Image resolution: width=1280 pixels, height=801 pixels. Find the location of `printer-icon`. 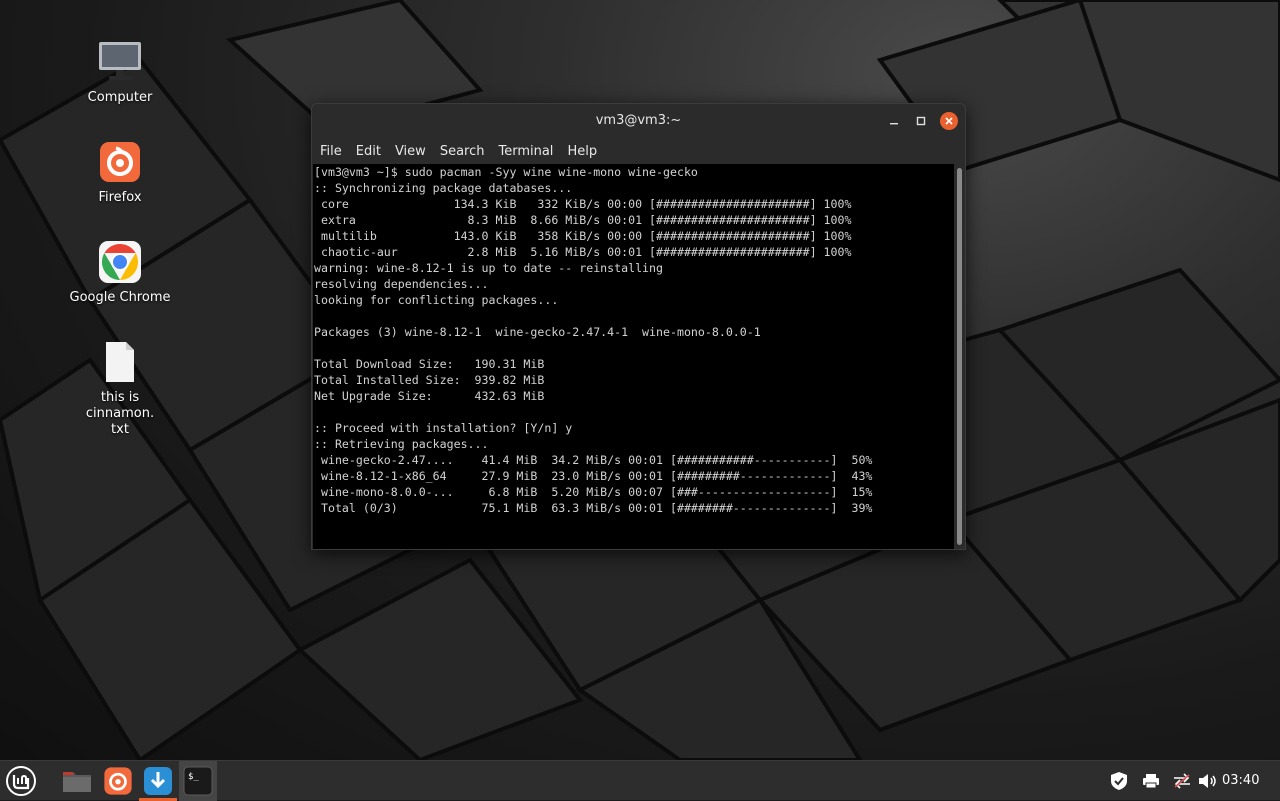

printer-icon is located at coordinates (1151, 781).